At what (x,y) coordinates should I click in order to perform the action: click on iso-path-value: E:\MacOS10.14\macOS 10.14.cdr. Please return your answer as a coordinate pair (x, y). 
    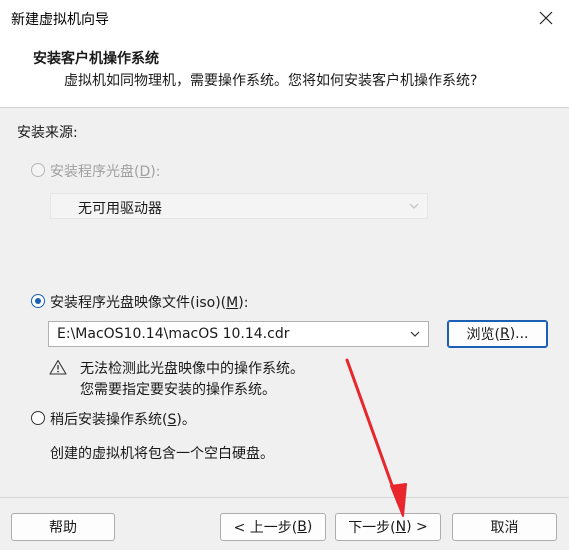
    Looking at the image, I should click on (173, 334).